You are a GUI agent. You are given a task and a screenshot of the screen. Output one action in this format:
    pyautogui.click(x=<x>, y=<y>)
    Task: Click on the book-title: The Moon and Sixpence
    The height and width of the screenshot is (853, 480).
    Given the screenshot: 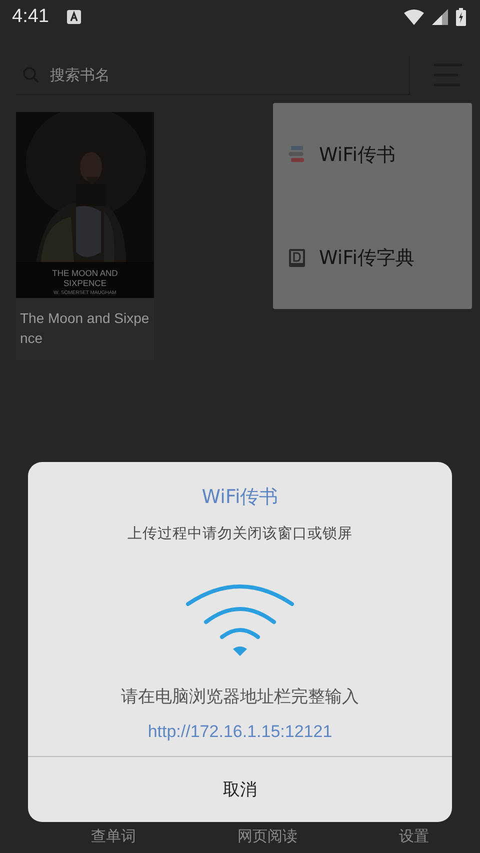 What is the action you would take?
    pyautogui.click(x=84, y=328)
    